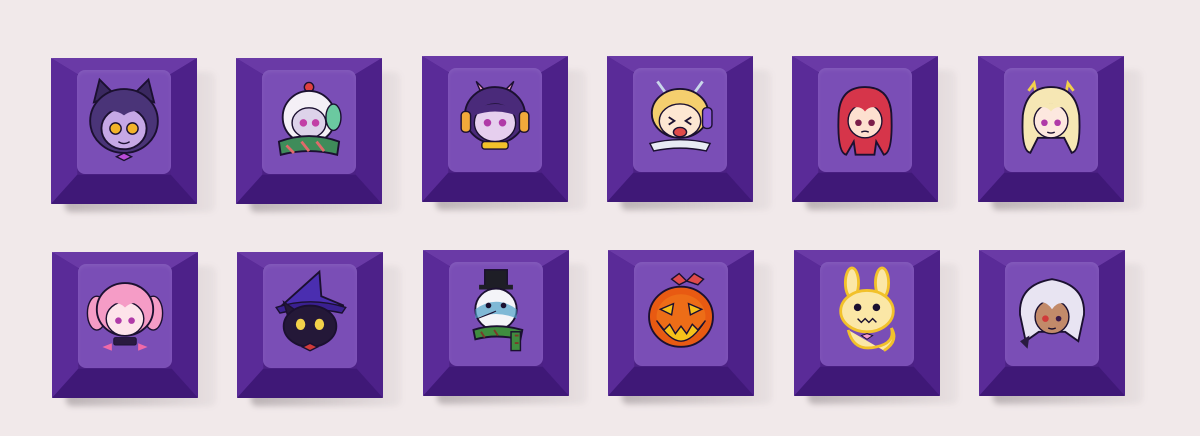 The width and height of the screenshot is (1200, 436). Describe the element at coordinates (865, 121) in the screenshot. I see `red-hair-girl-icon` at that location.